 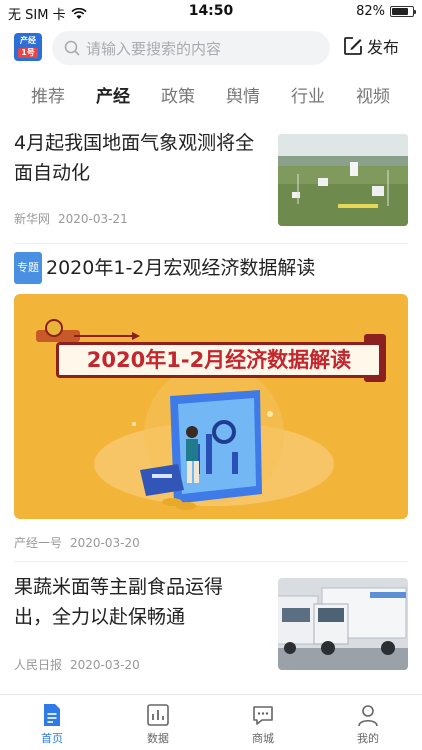 I want to click on status-bar: 无 SIM 卡 14:50 82%, so click(x=211, y=11).